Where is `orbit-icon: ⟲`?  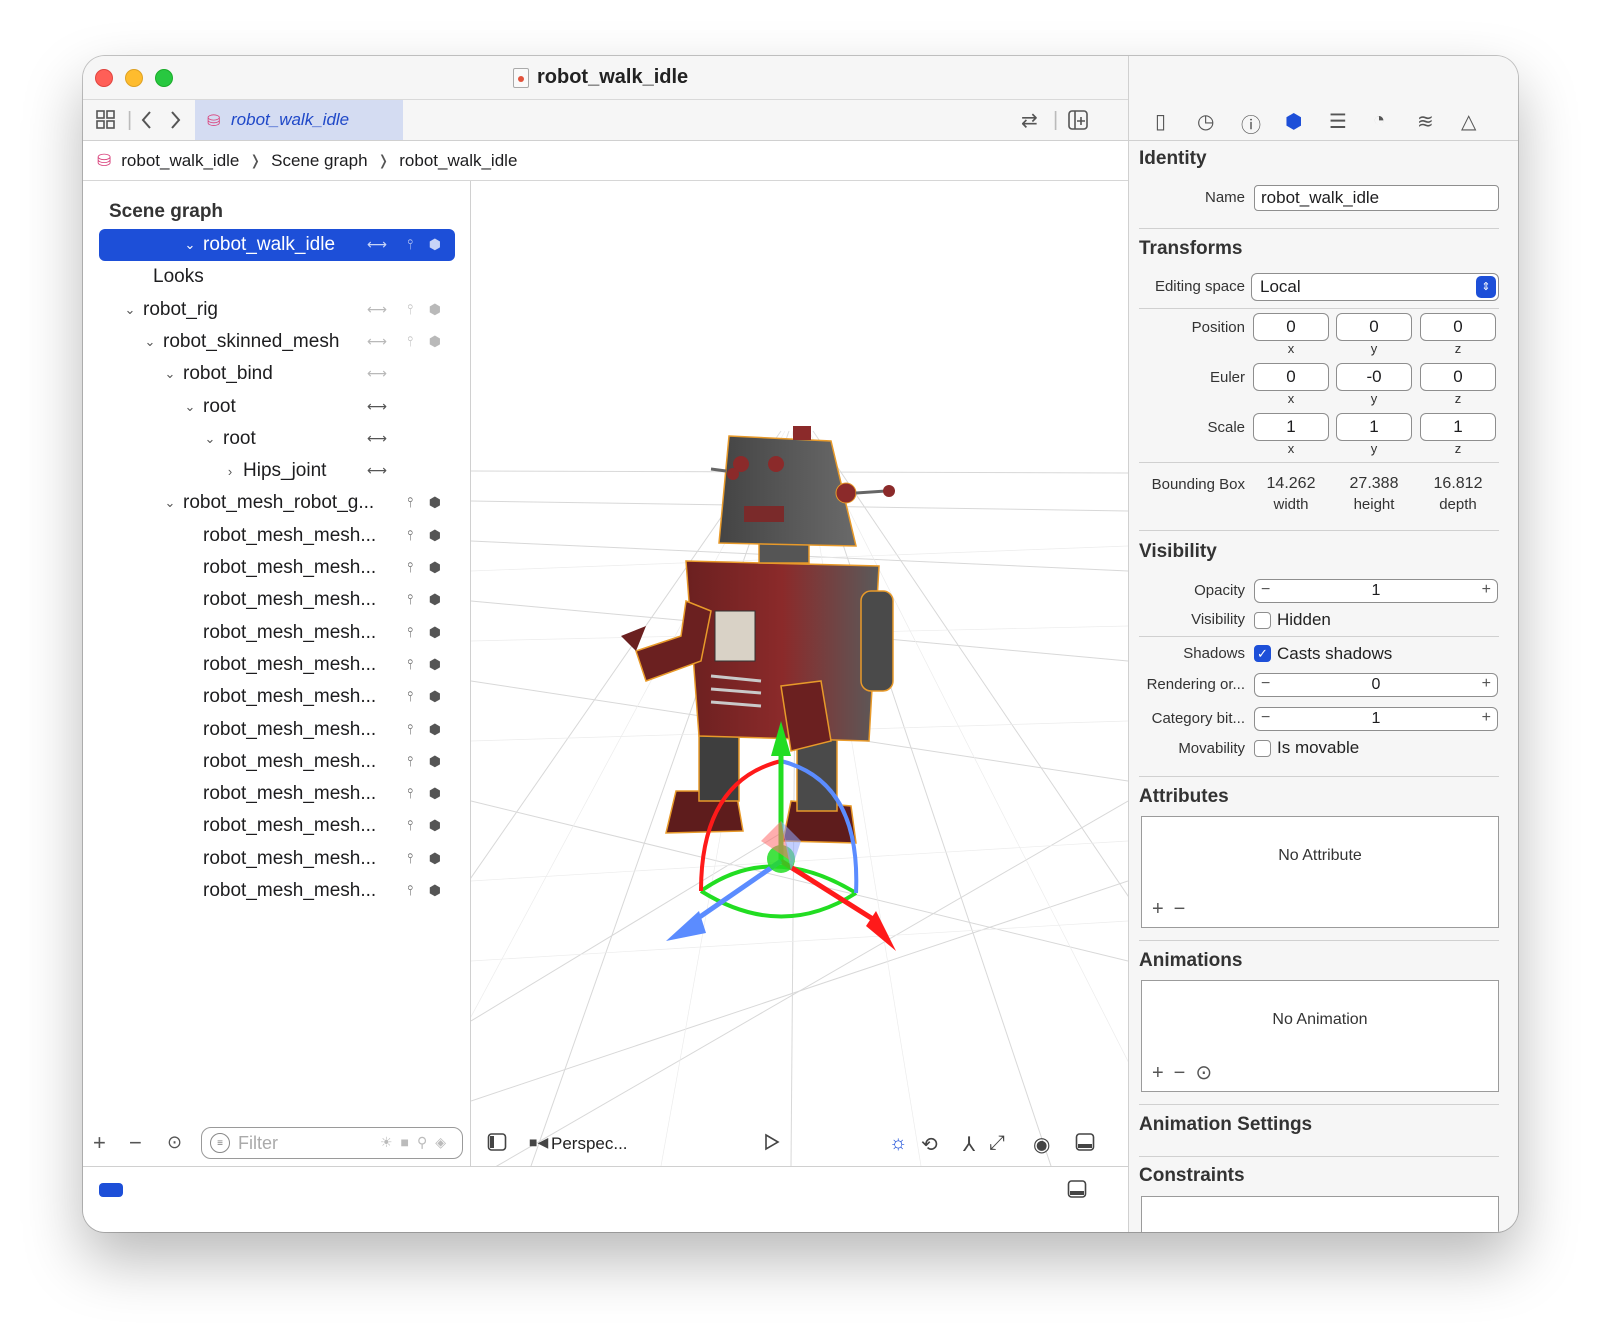 orbit-icon: ⟲ is located at coordinates (929, 1144).